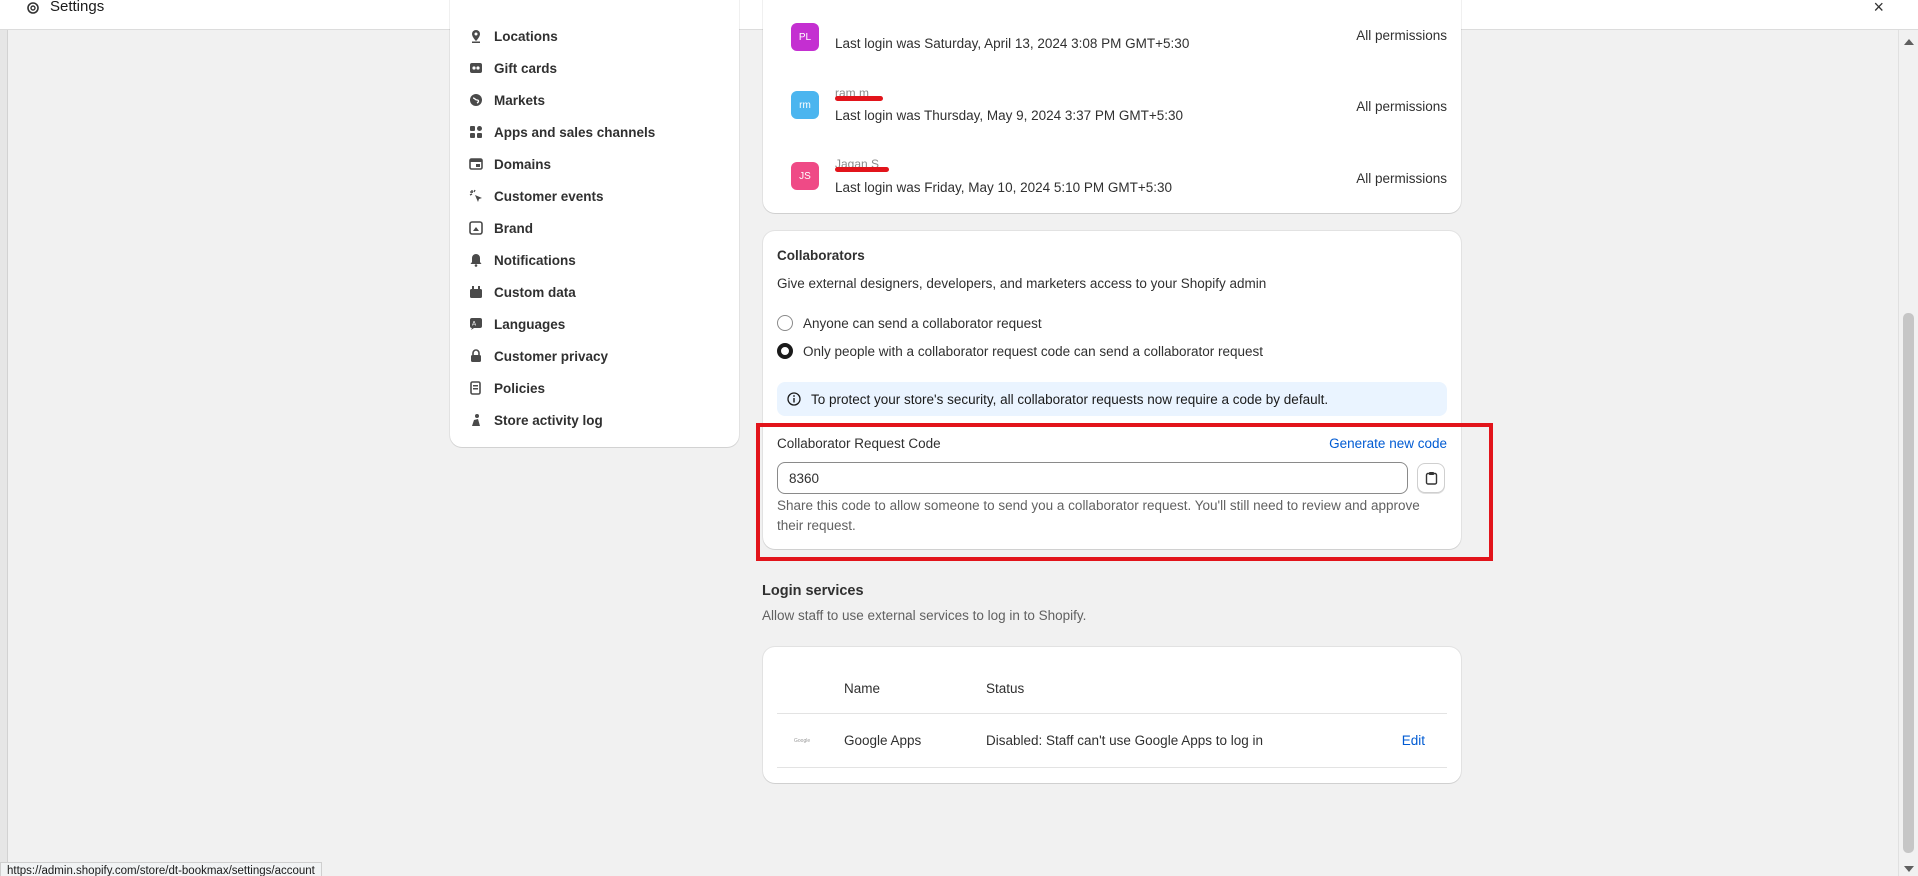 The width and height of the screenshot is (1918, 876). I want to click on sidebar-item-label: Store activity log, so click(548, 420).